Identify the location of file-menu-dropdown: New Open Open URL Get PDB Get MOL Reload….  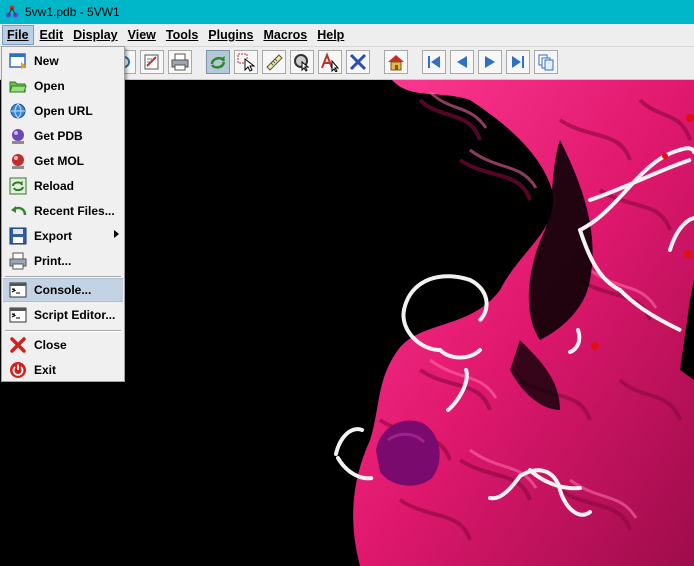
(63, 214).